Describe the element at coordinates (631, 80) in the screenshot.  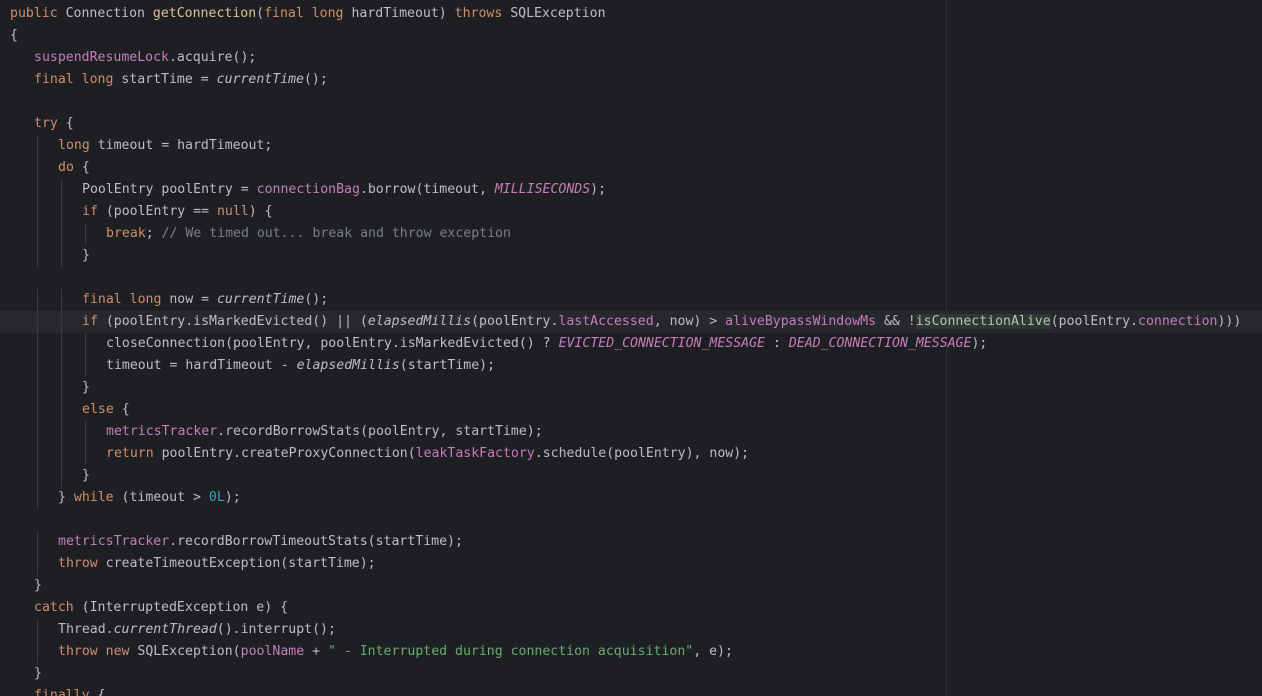
I see `code-line: final long startTime = currentTime();` at that location.